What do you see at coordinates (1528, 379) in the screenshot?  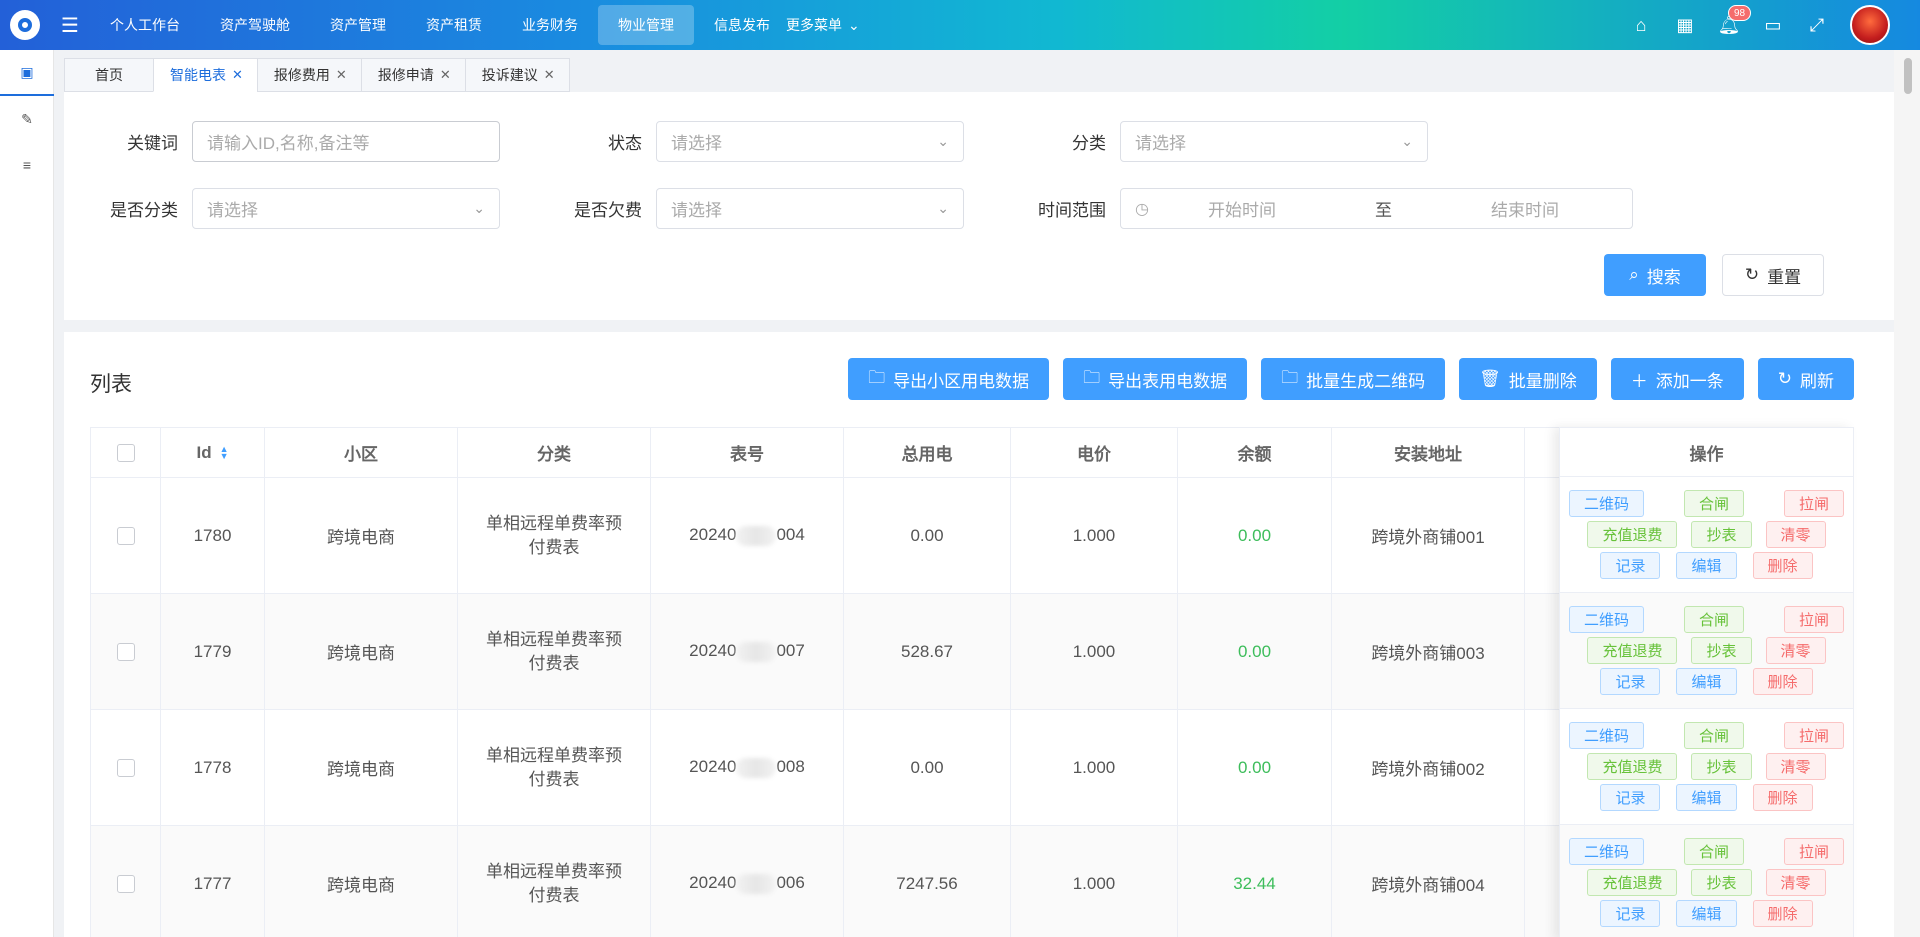 I see `batch-delete-button: 🗑︎ 批量删除` at bounding box center [1528, 379].